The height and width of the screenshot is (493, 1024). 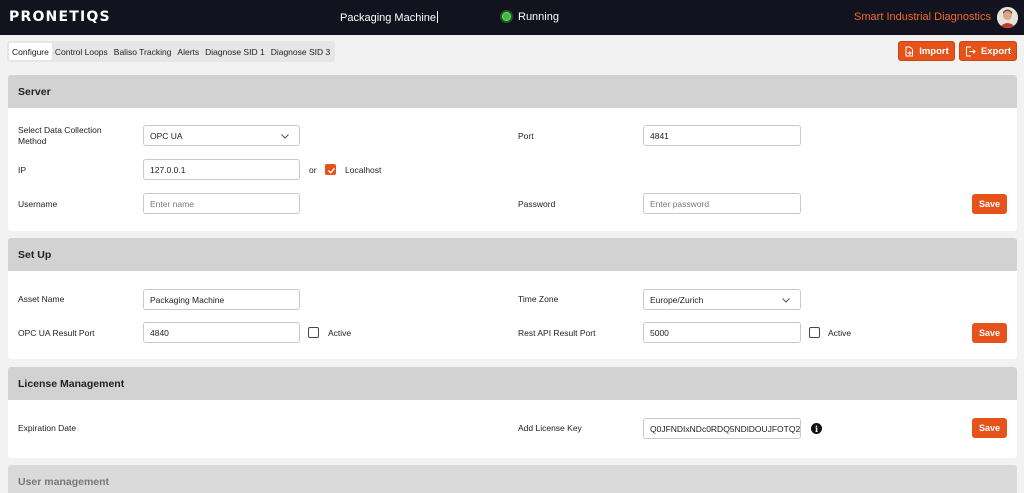 What do you see at coordinates (989, 204) in the screenshot?
I see `server-save-button: Save` at bounding box center [989, 204].